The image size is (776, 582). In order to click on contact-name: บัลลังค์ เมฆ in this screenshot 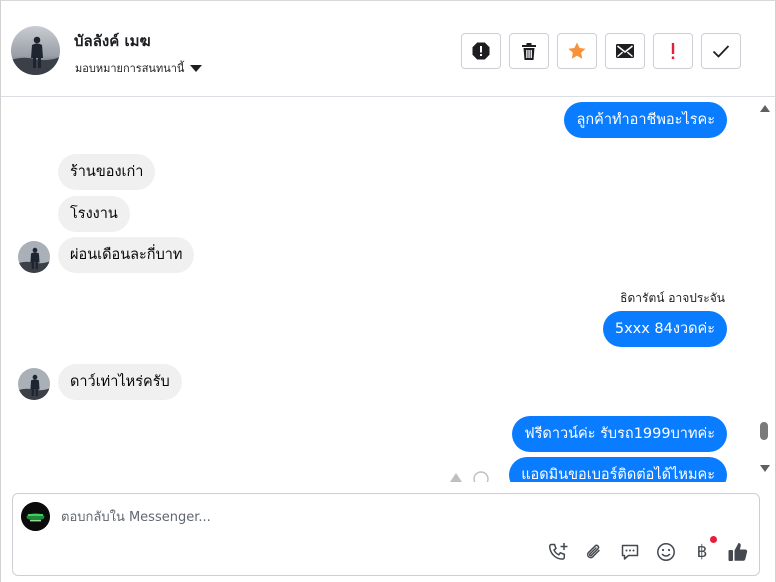, I will do `click(112, 41)`.